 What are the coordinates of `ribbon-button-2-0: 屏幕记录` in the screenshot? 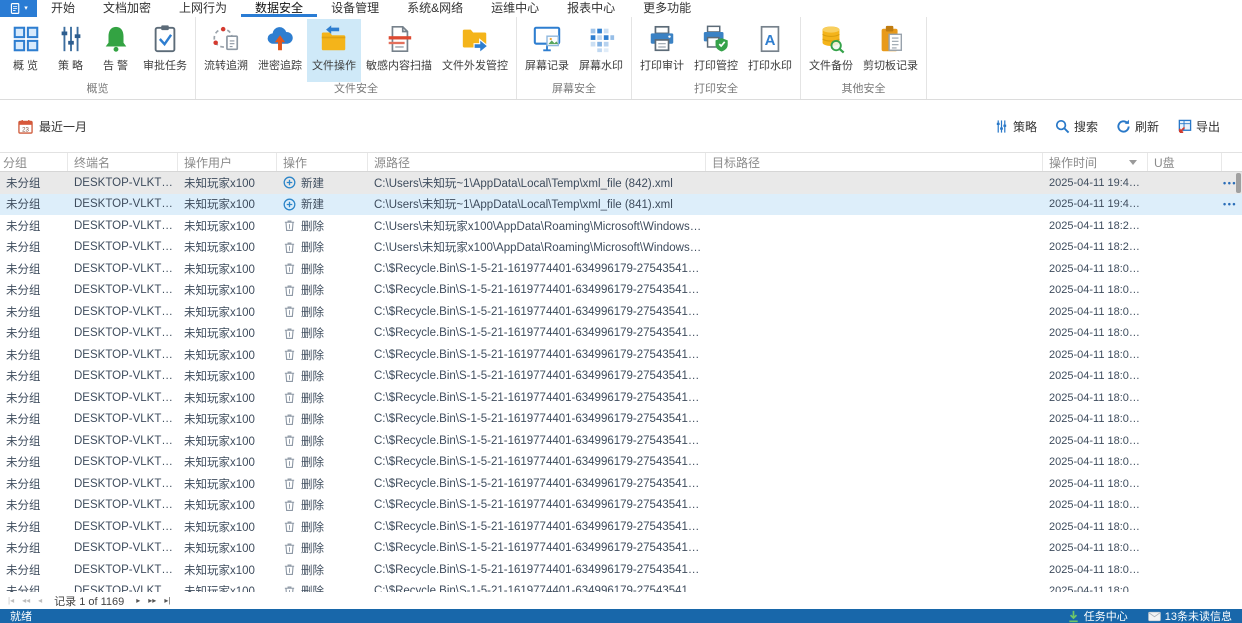 It's located at (547, 50).